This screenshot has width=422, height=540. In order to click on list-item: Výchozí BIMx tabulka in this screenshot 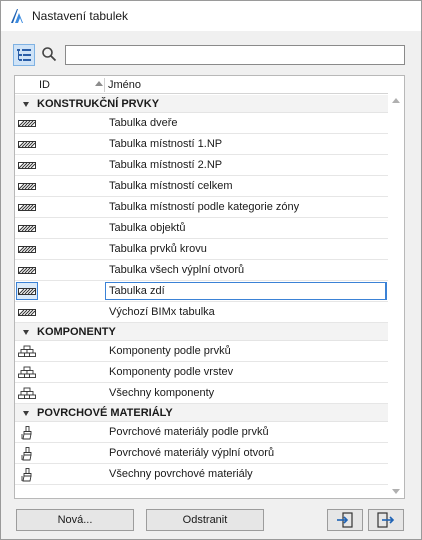, I will do `click(202, 312)`.